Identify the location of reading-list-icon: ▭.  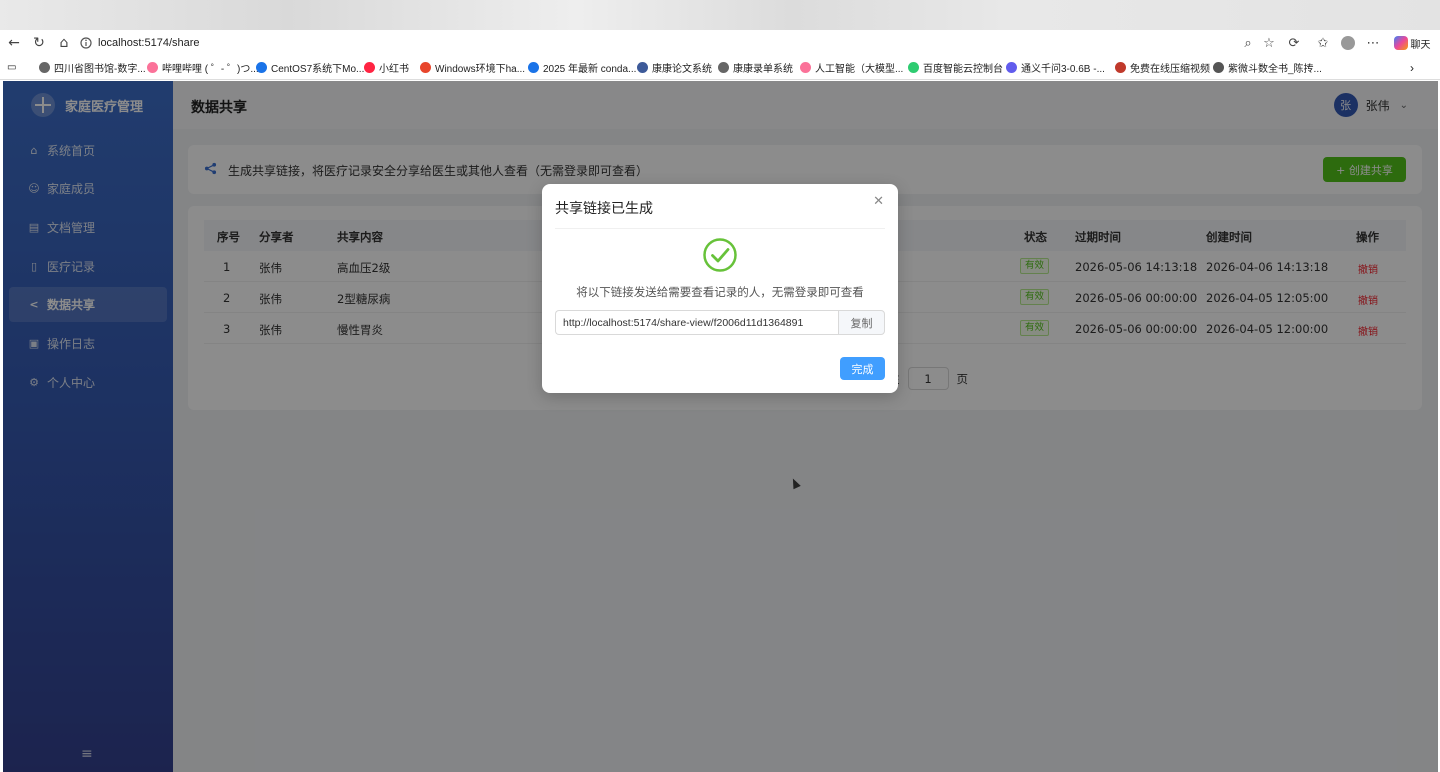
(11, 67).